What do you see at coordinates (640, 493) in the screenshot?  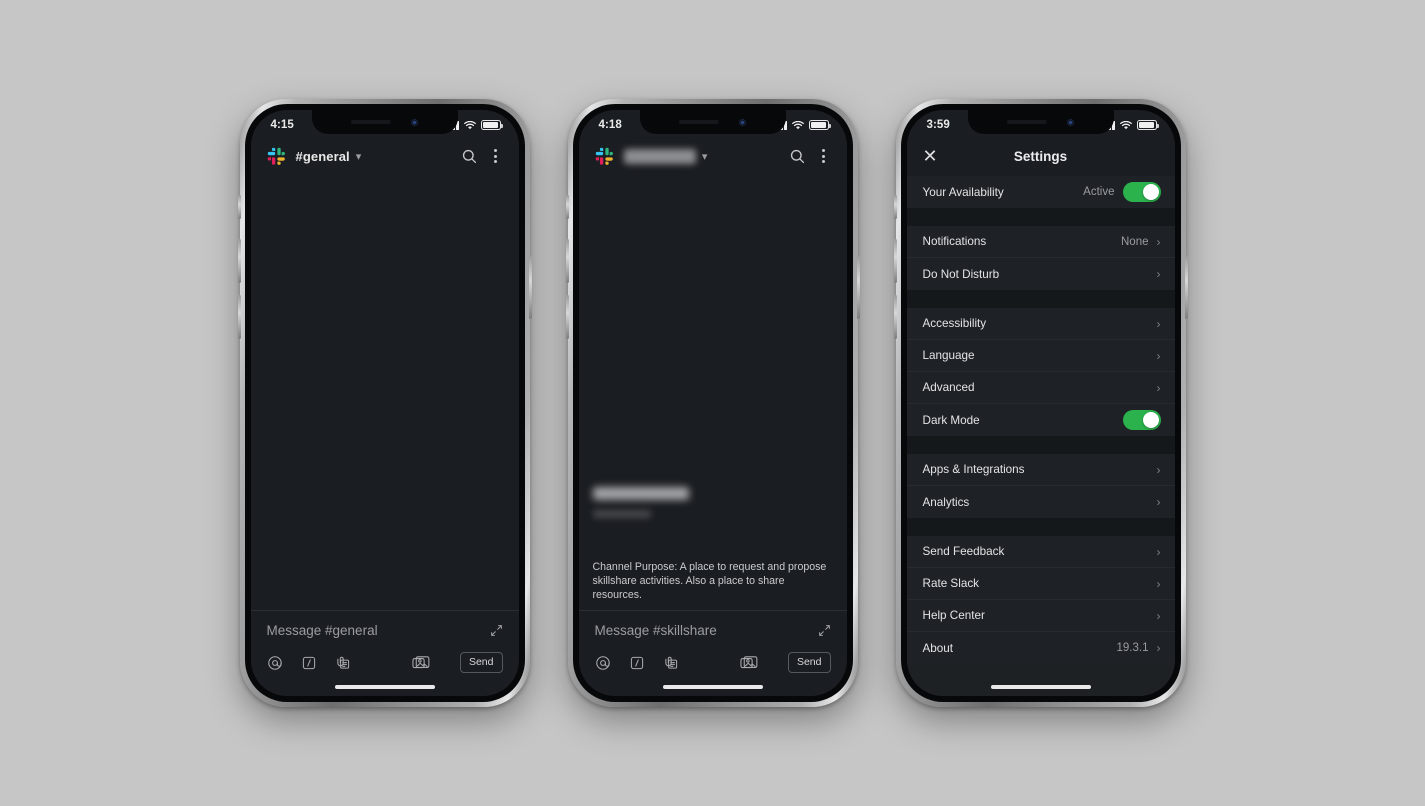 I see `redacted-channel-title` at bounding box center [640, 493].